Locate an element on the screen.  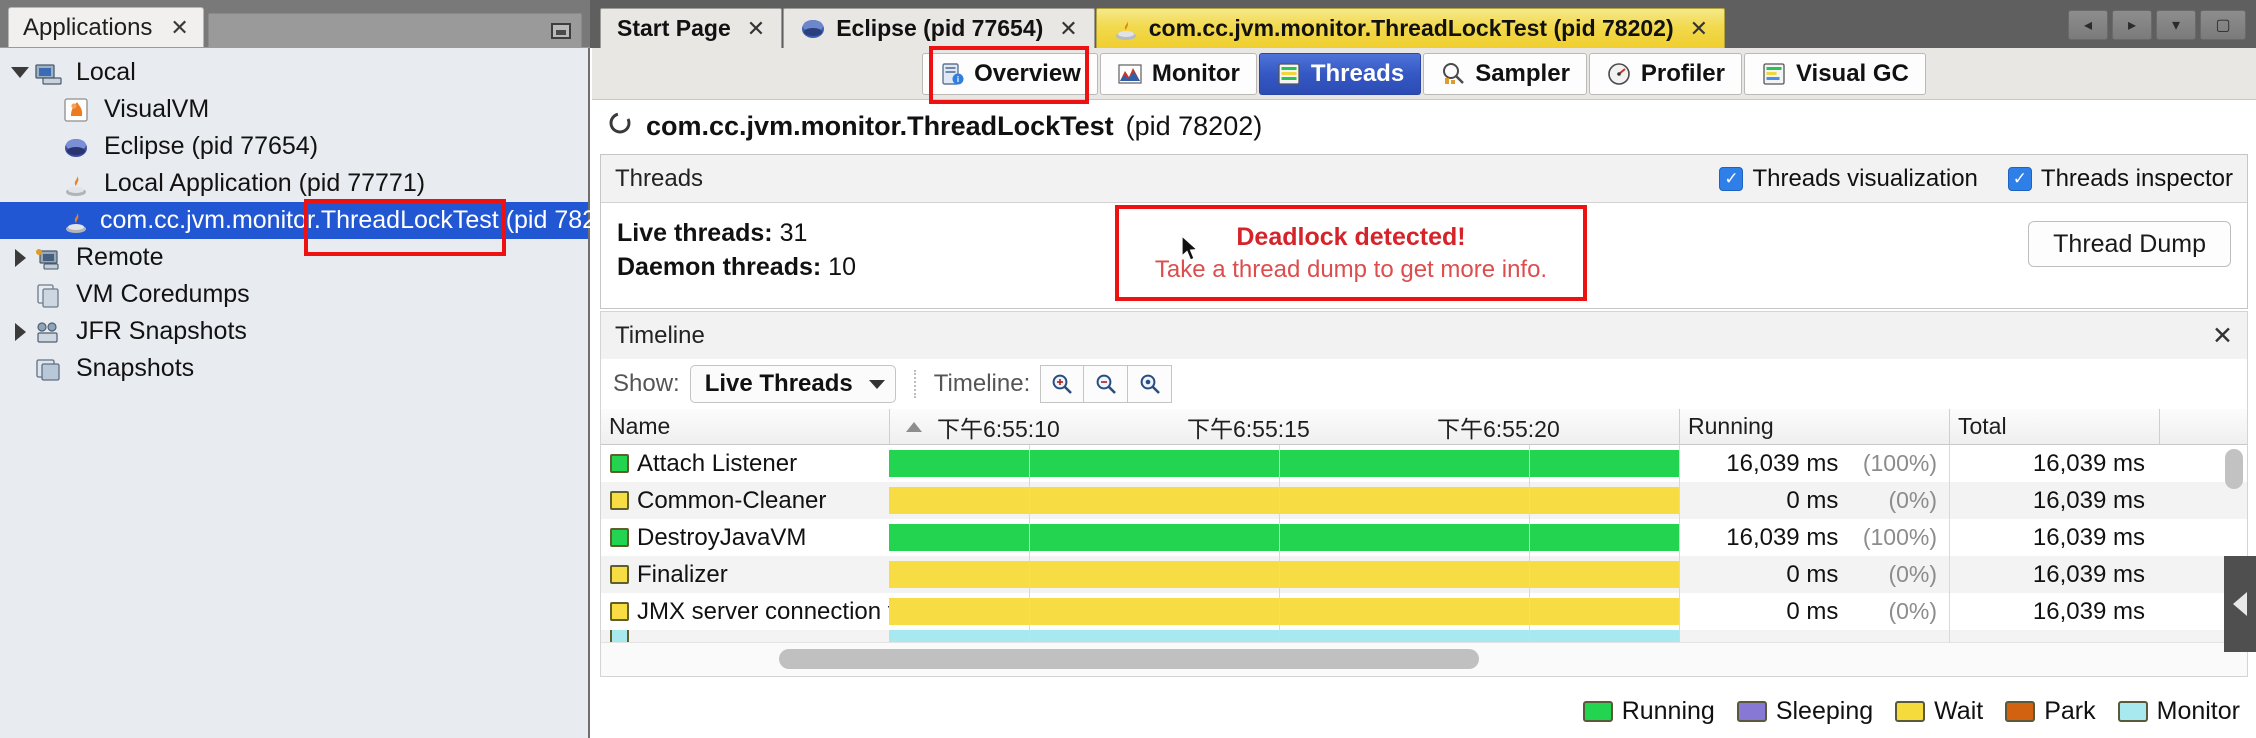
state-swatch-running is located at coordinates (619, 537).